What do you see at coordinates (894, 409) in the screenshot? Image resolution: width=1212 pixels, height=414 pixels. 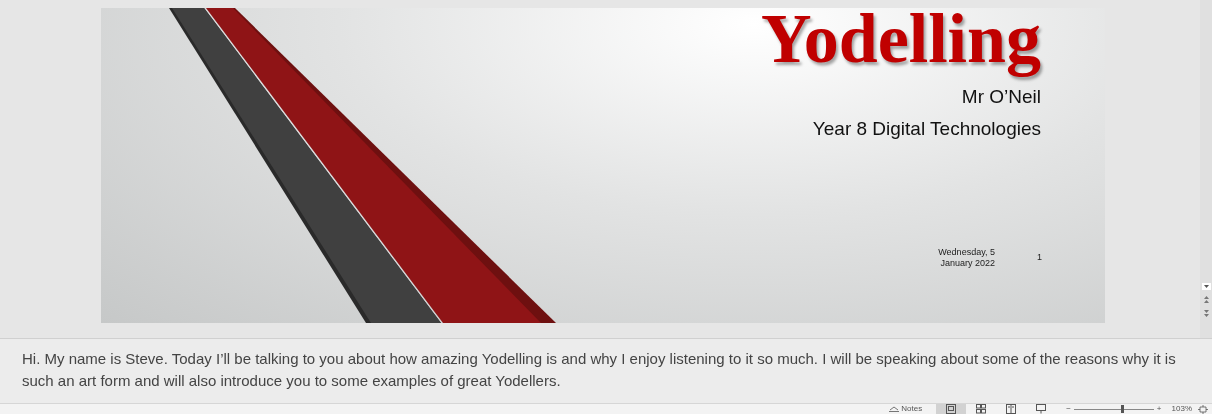 I see `caret-icon` at bounding box center [894, 409].